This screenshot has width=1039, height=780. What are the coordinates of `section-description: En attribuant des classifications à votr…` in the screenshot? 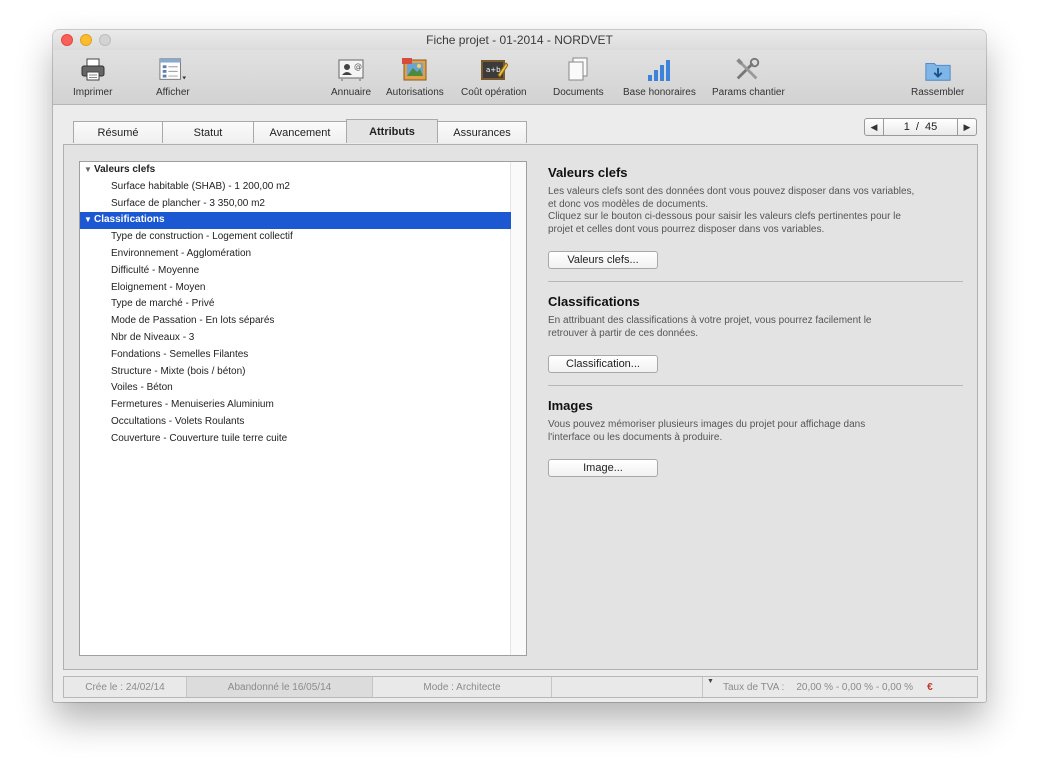 It's located at (710, 327).